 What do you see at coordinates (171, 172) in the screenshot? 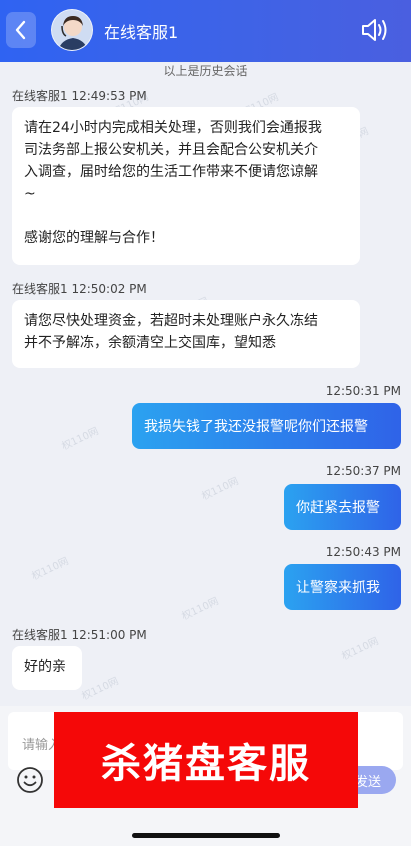
I see `message-line: 入调查，届时给您的生活工作带来不便请您谅解` at bounding box center [171, 172].